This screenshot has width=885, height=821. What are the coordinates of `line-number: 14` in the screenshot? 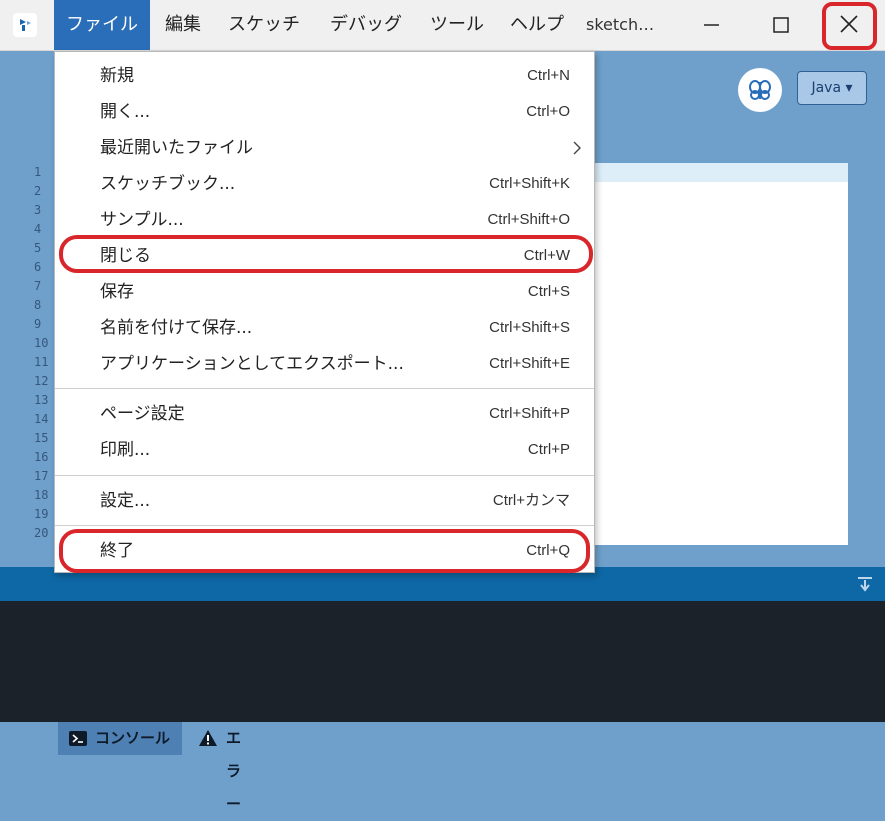 It's located at (41, 419).